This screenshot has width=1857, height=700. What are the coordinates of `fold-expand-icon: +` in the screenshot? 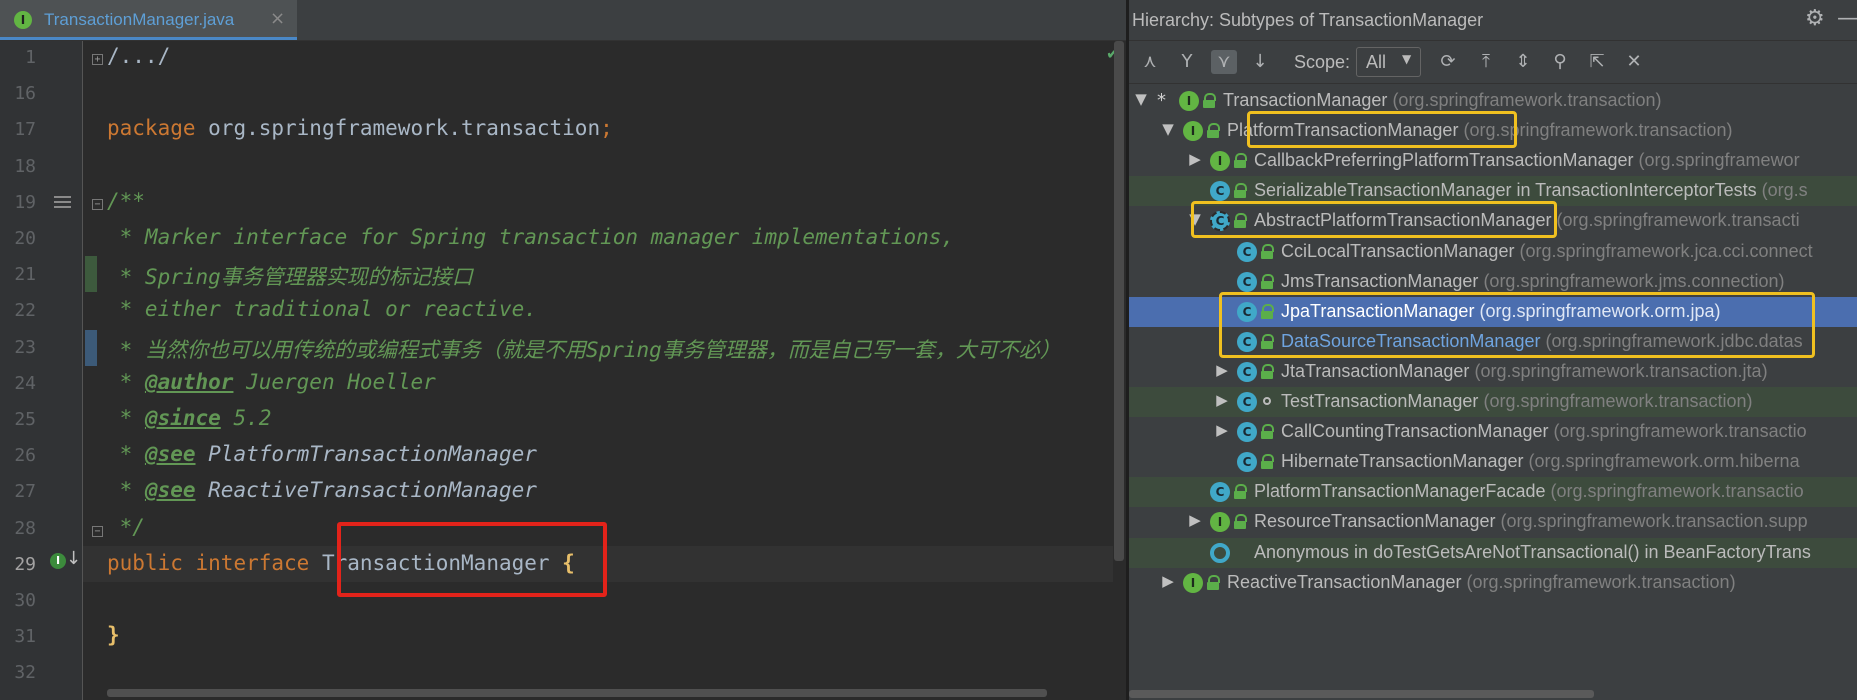 It's located at (97, 59).